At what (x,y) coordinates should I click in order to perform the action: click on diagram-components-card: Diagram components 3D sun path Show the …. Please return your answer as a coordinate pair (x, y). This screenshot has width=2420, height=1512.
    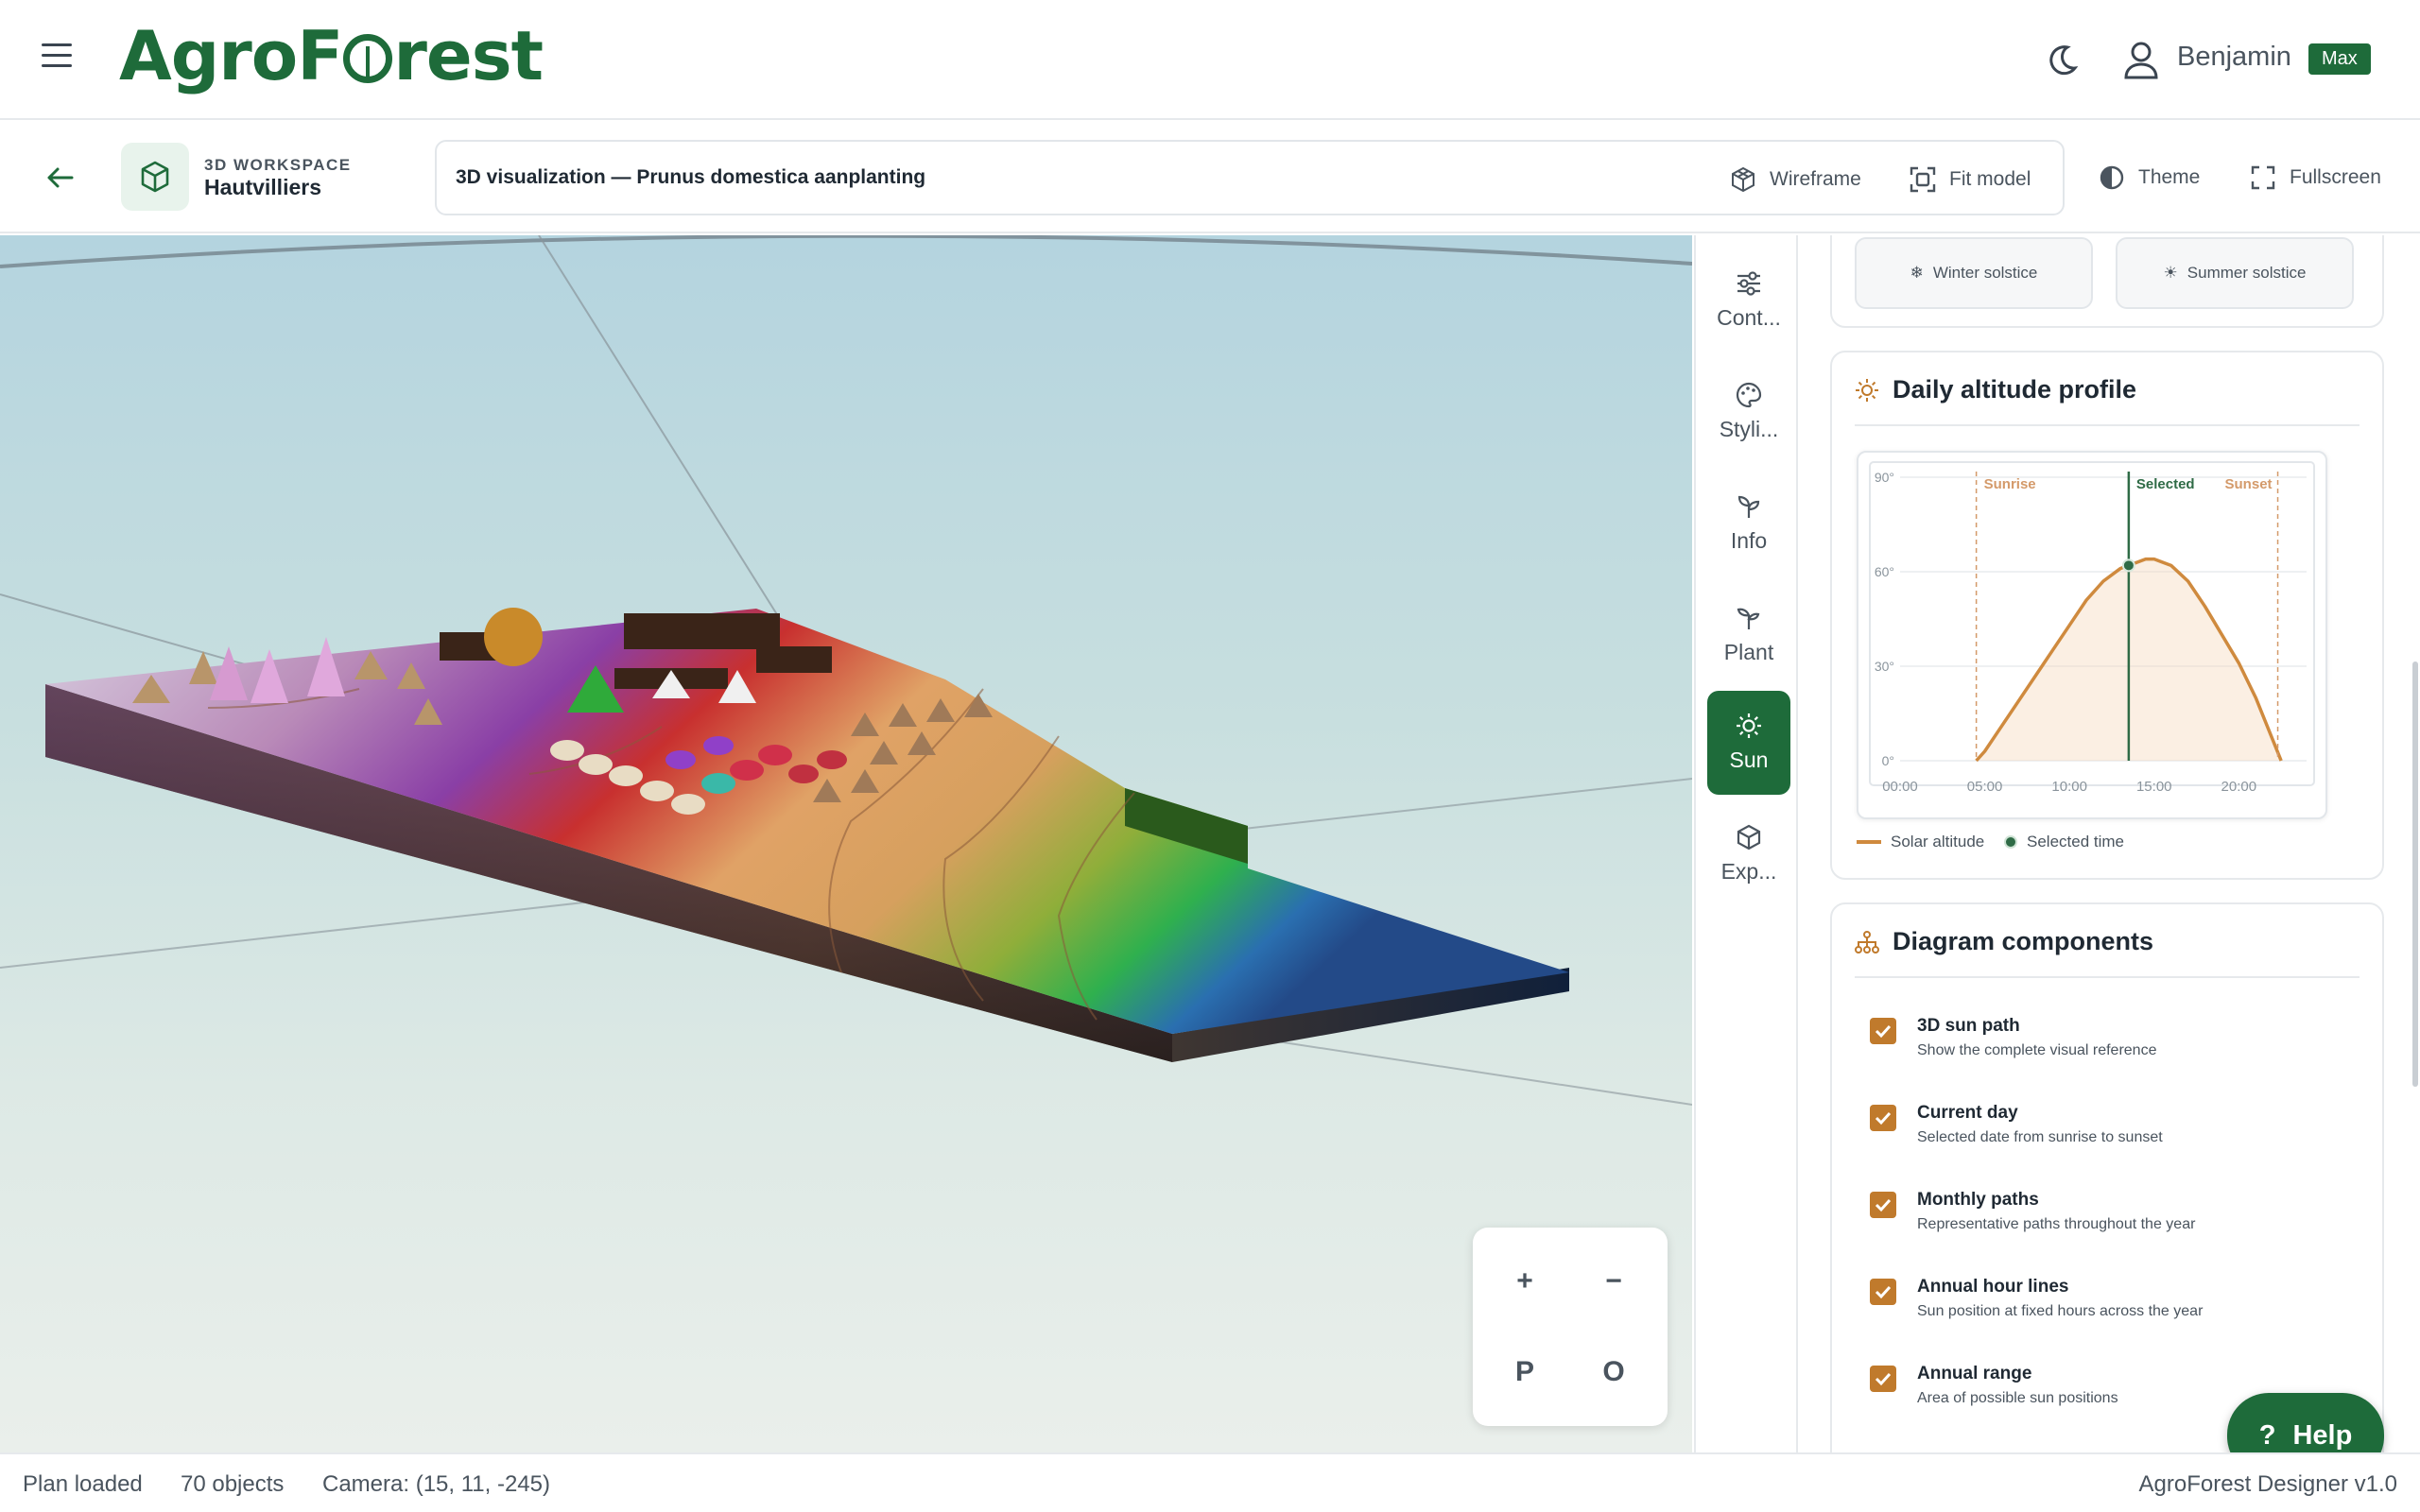
    Looking at the image, I should click on (2107, 1177).